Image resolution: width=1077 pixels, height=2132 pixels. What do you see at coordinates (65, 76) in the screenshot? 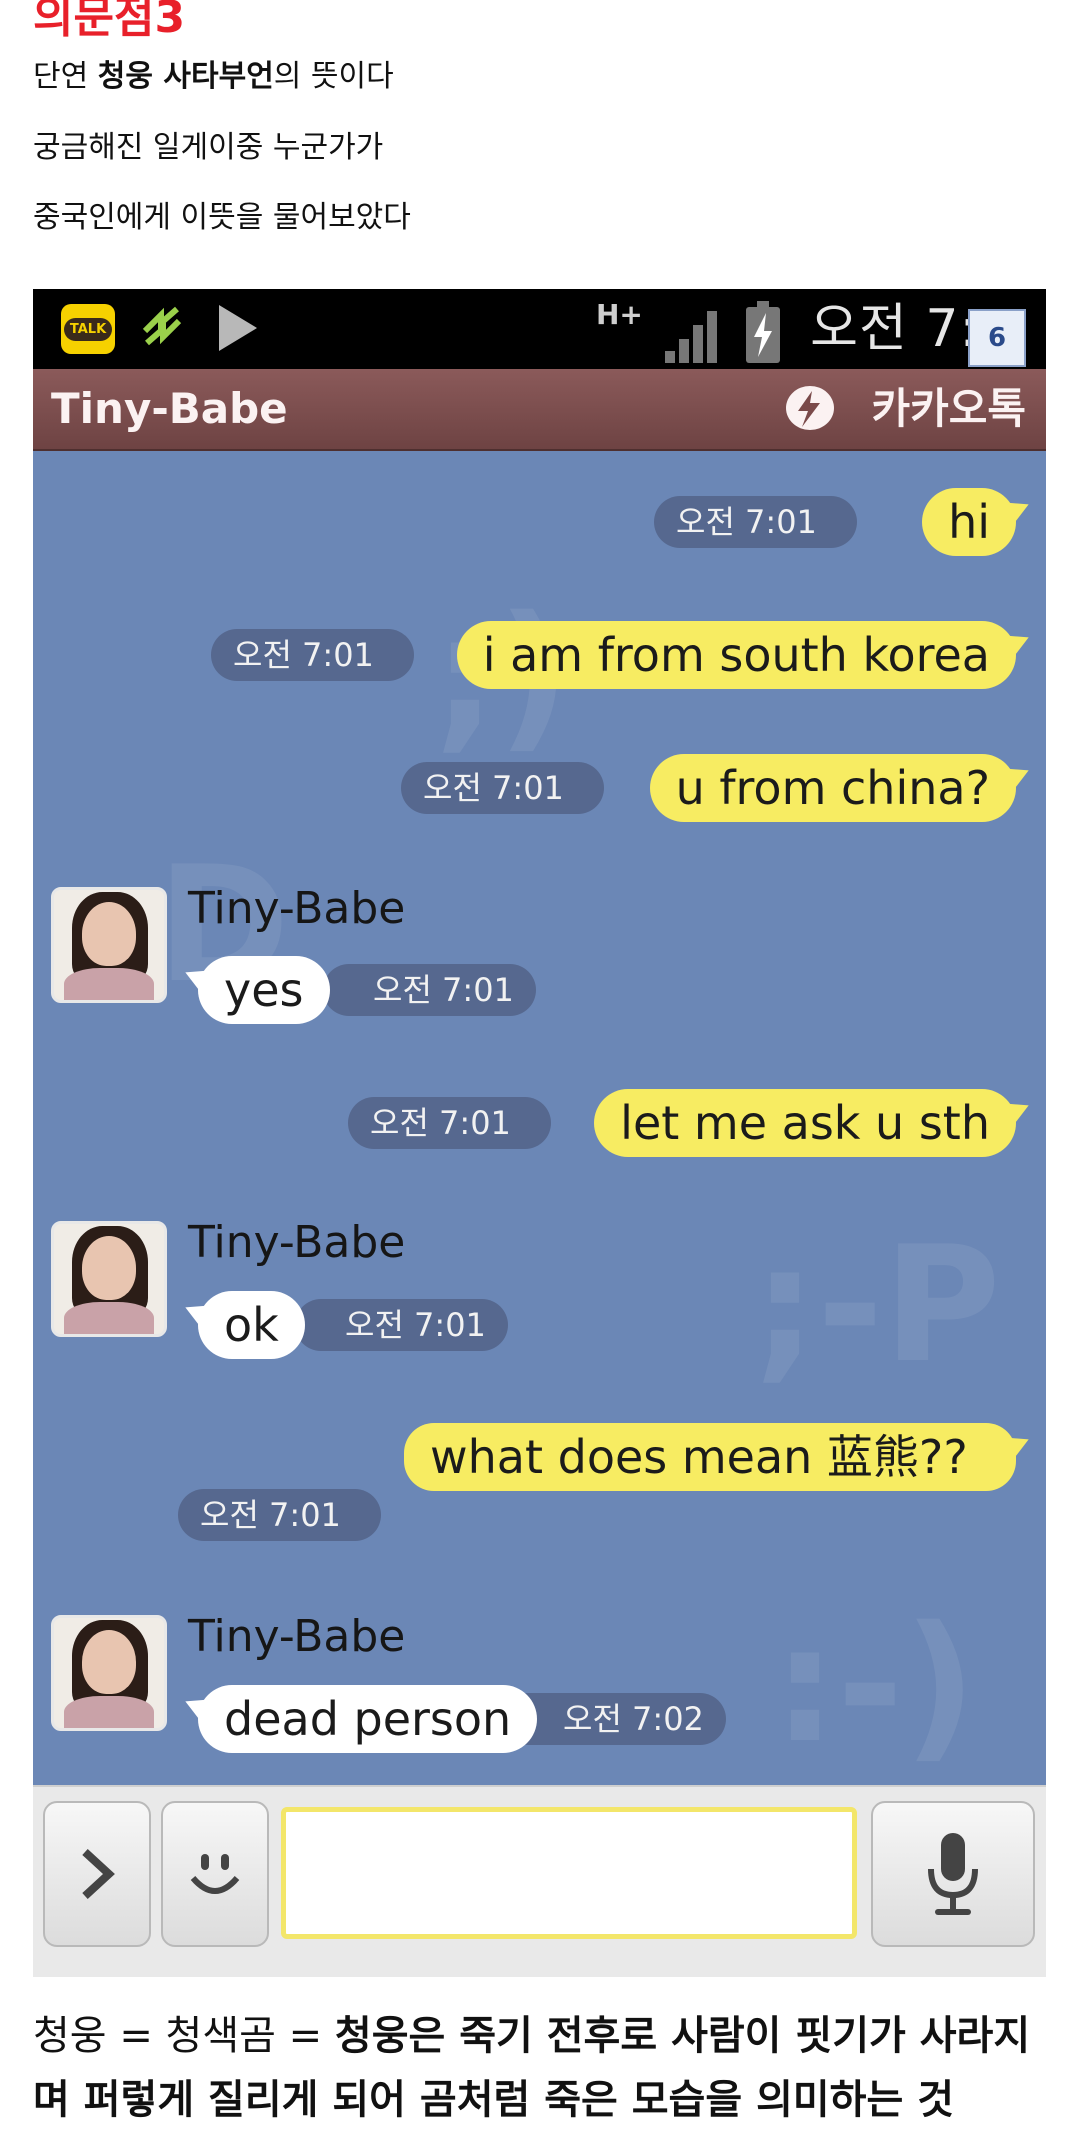
I see `paragraph-1-pre: 단연` at bounding box center [65, 76].